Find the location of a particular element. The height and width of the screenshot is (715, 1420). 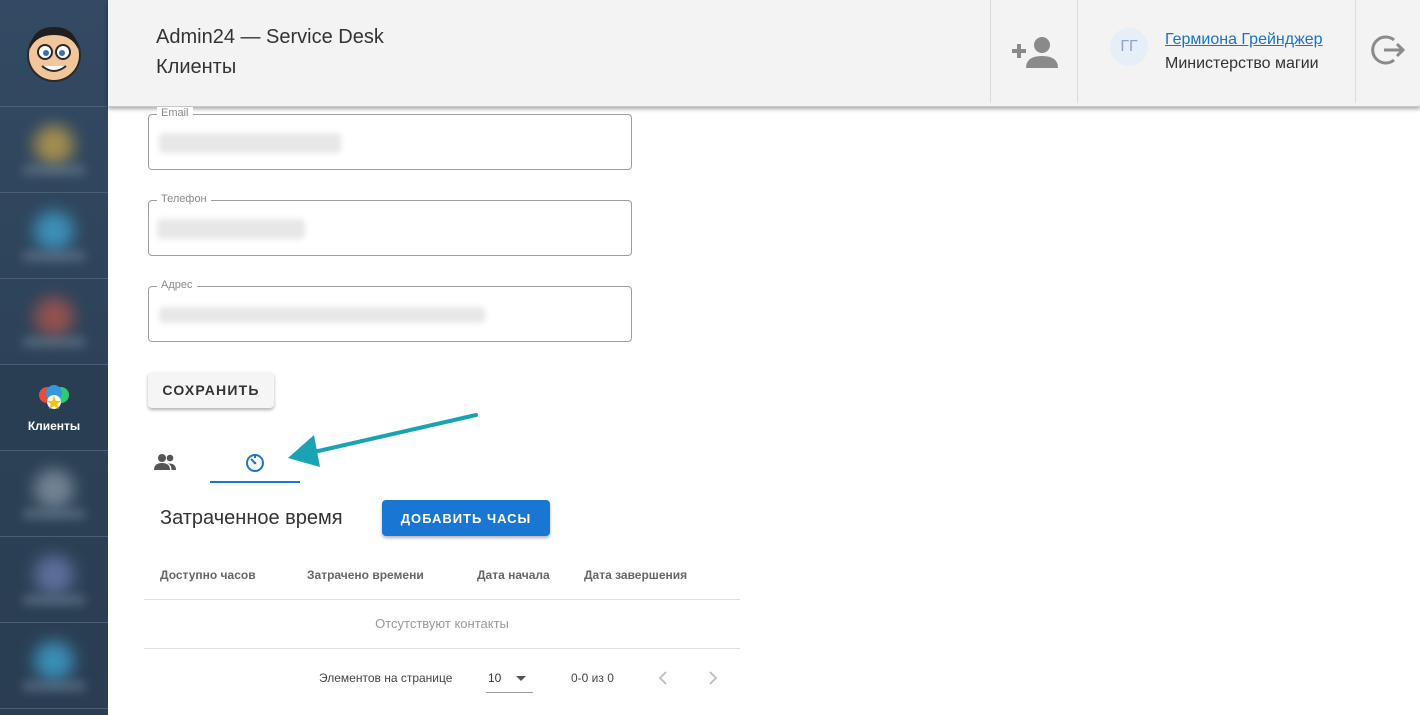

add-hours-button: ДОБАВИТЬ ЧАСЫ is located at coordinates (466, 518).